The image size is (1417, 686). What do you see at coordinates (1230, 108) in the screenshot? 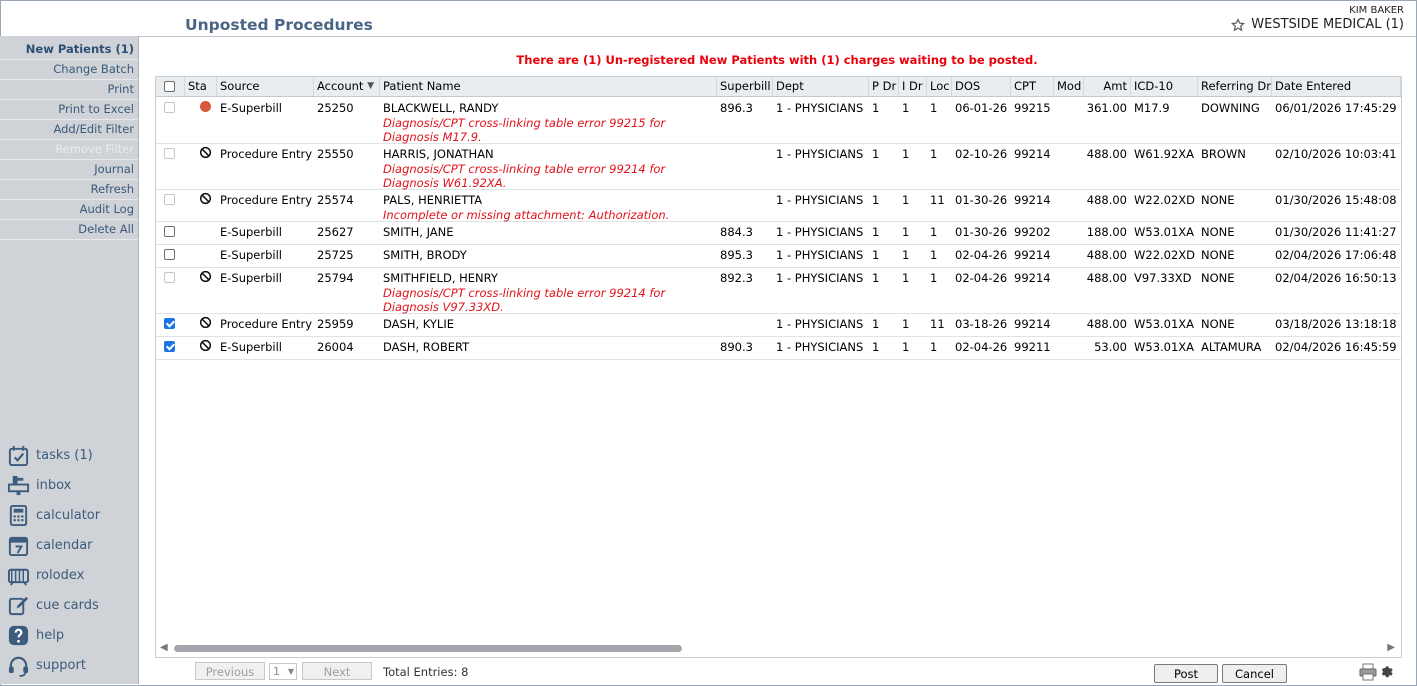
I see `cell-ref: DOWNING` at bounding box center [1230, 108].